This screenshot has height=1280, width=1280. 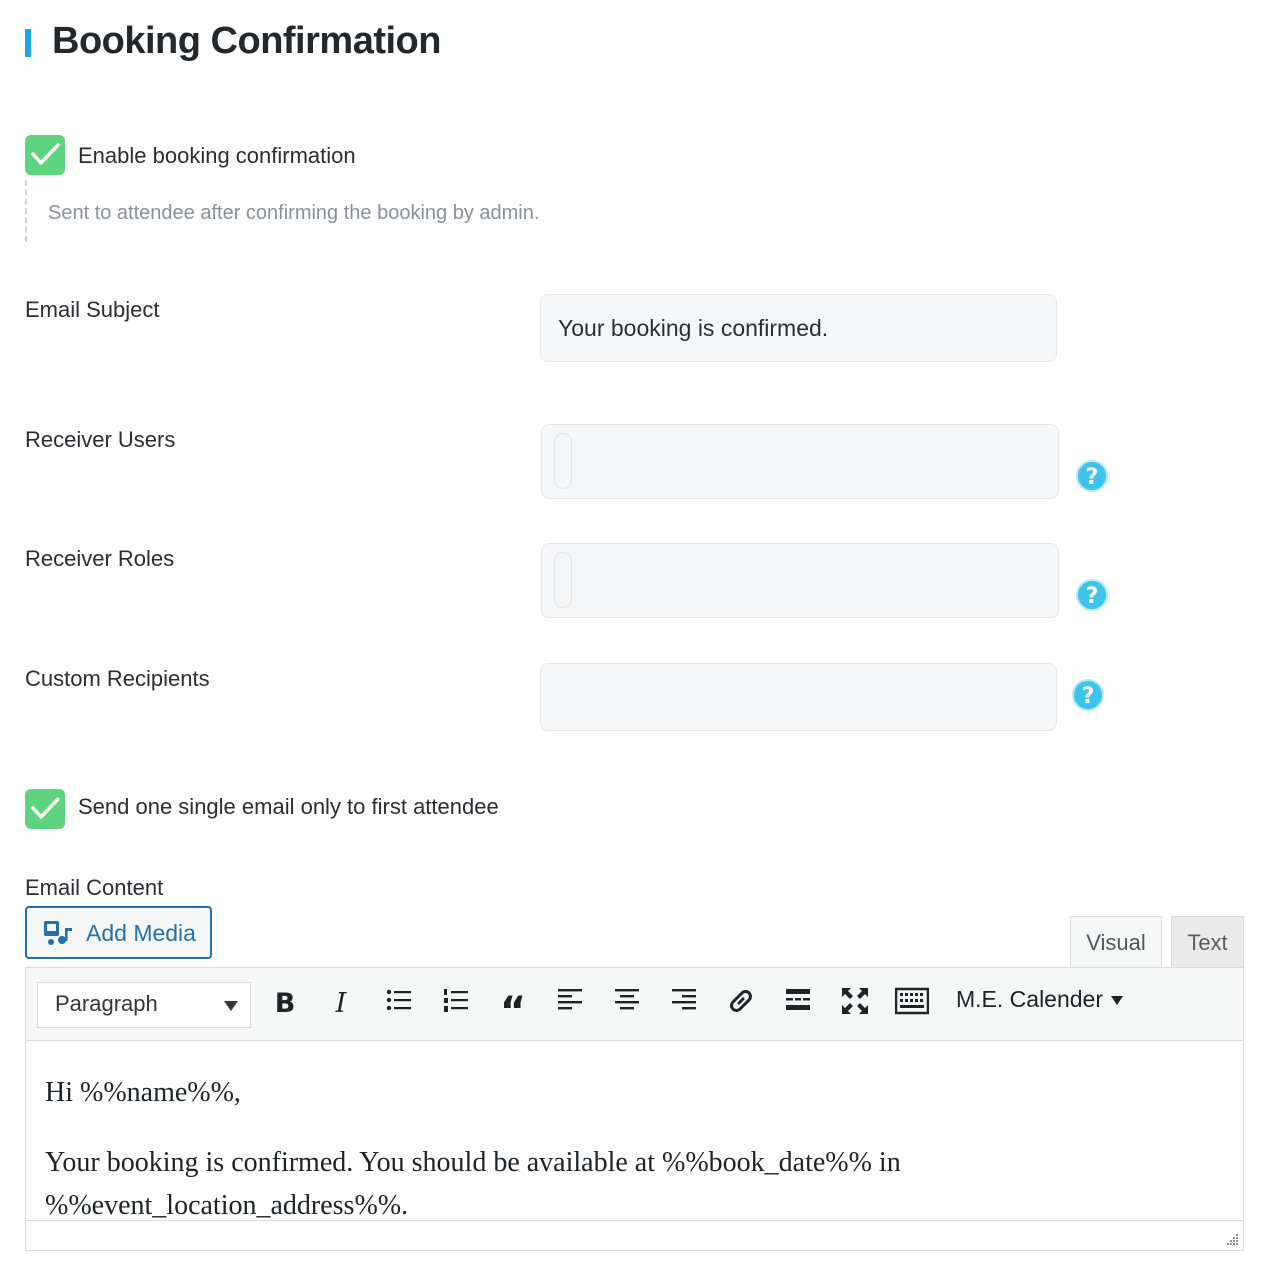 I want to click on blockquote-icon: “, so click(x=513, y=1010).